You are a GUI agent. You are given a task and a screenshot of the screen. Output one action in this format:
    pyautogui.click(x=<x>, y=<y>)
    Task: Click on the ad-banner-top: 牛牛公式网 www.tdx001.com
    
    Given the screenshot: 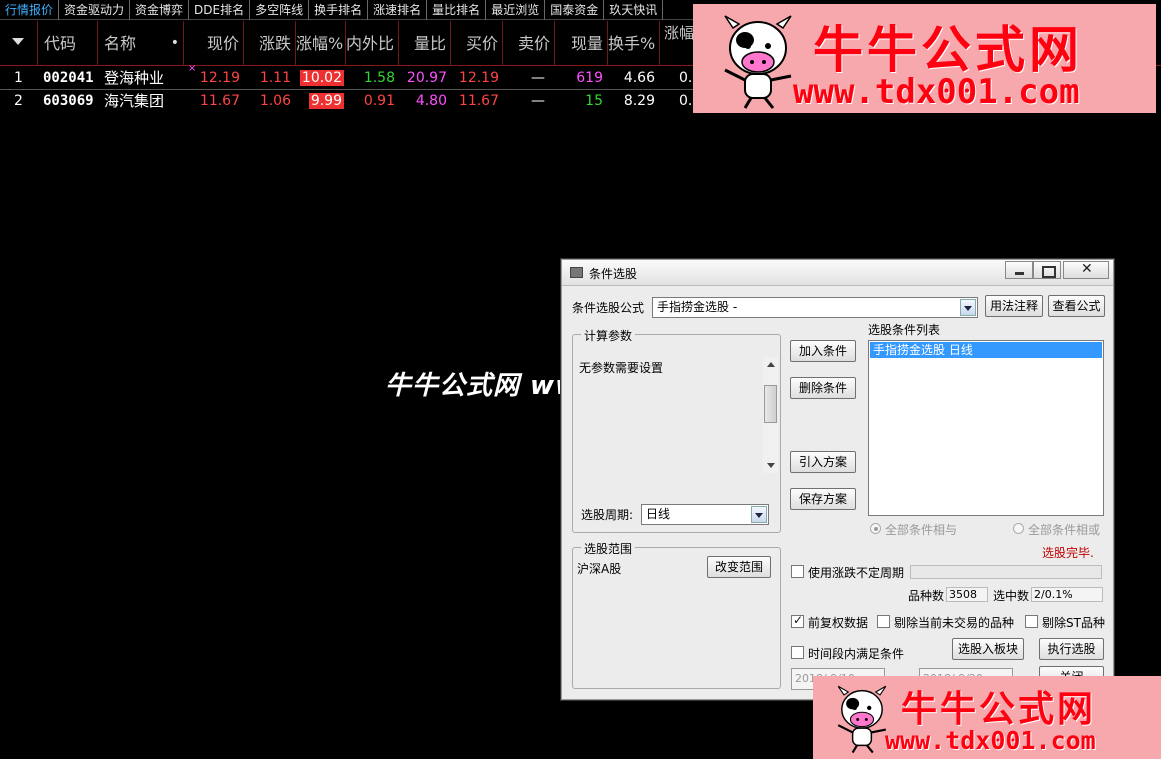 What is the action you would take?
    pyautogui.click(x=924, y=58)
    